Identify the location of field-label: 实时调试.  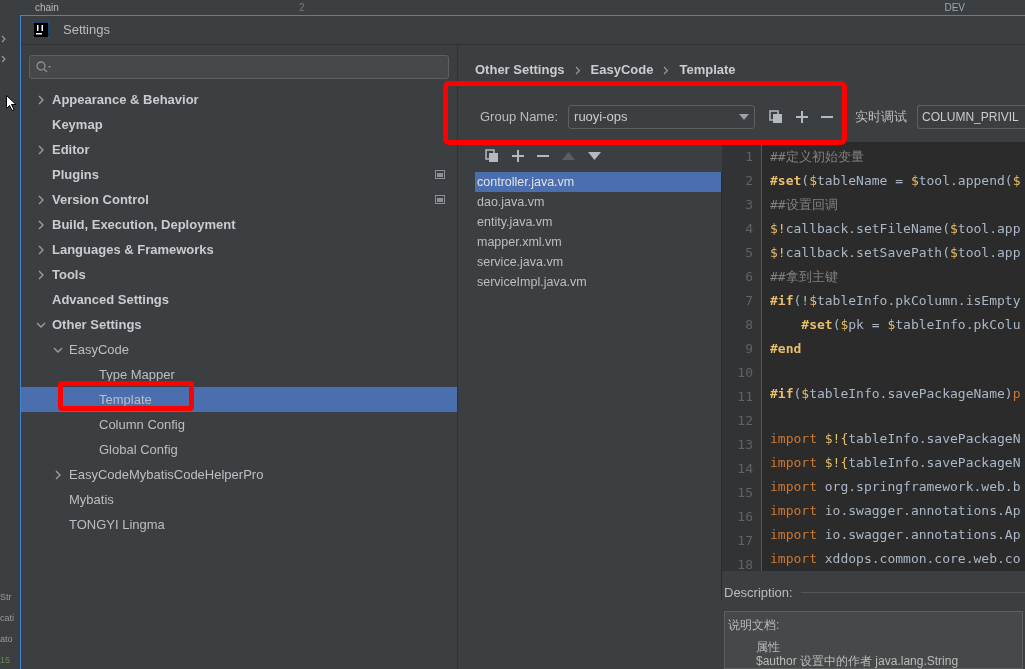
(881, 117).